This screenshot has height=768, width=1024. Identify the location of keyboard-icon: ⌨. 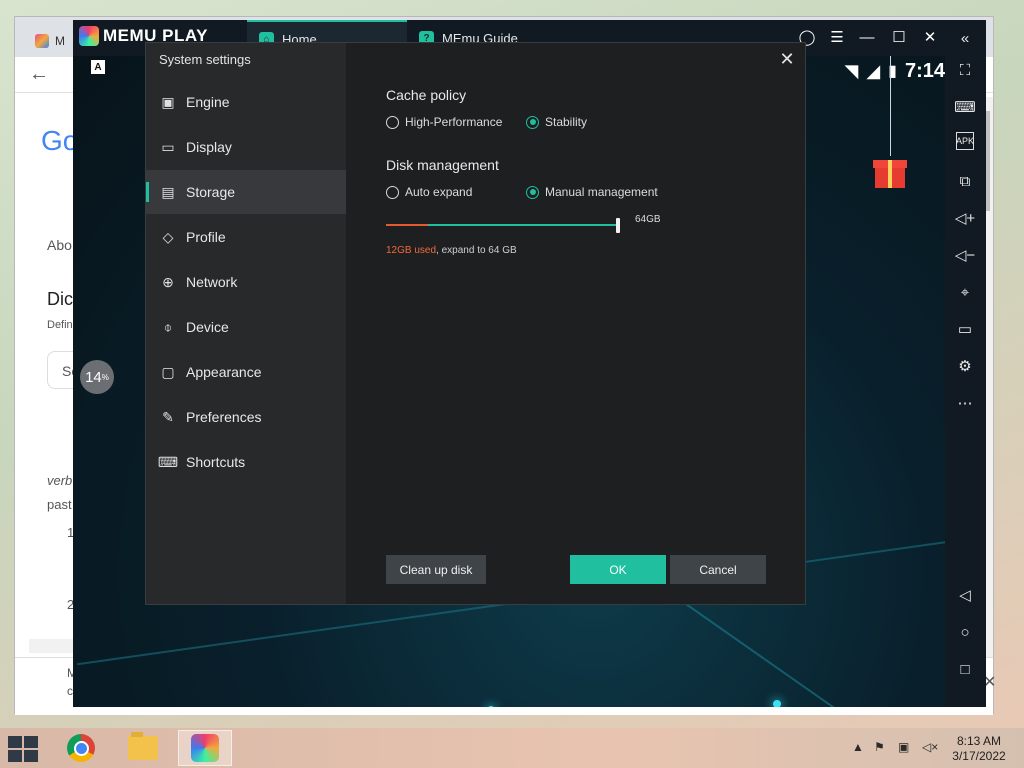
(965, 107).